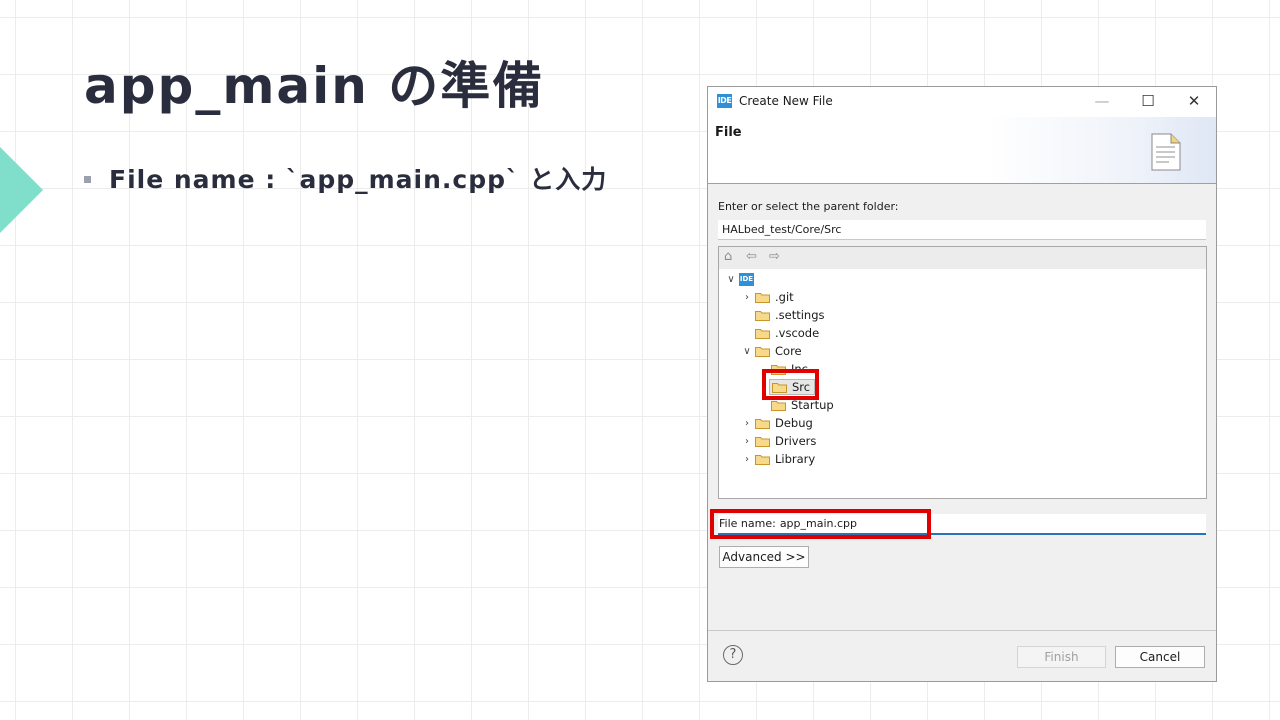 Image resolution: width=1280 pixels, height=720 pixels. I want to click on bullet-square-icon, so click(87, 179).